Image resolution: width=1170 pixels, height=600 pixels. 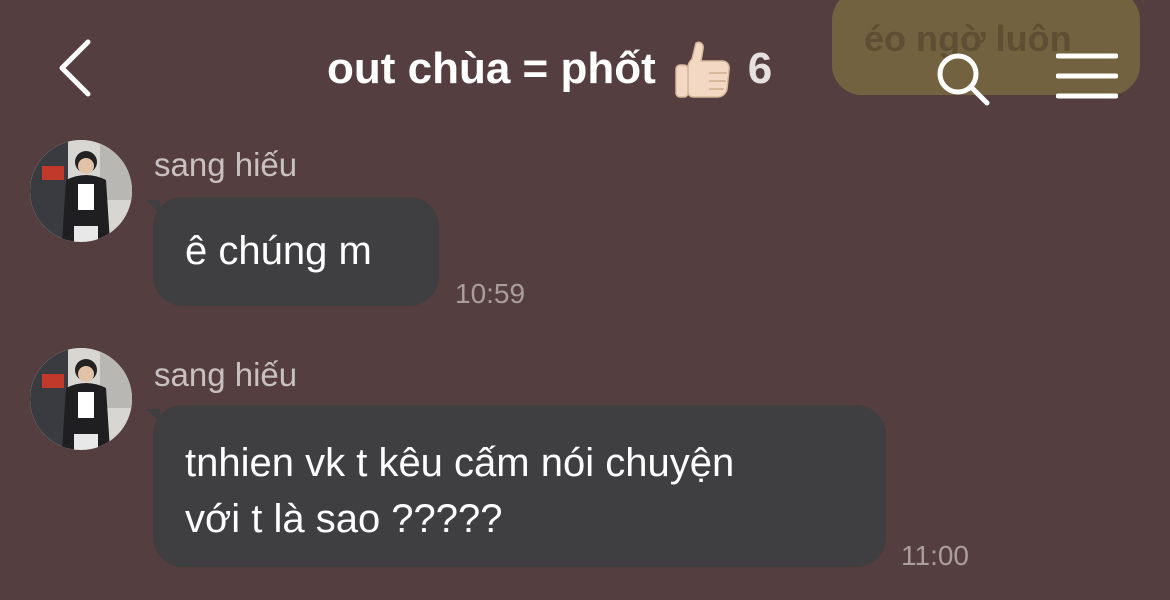 What do you see at coordinates (460, 463) in the screenshot?
I see `message-line: tnhien vk t kêu cấm nói chuyện` at bounding box center [460, 463].